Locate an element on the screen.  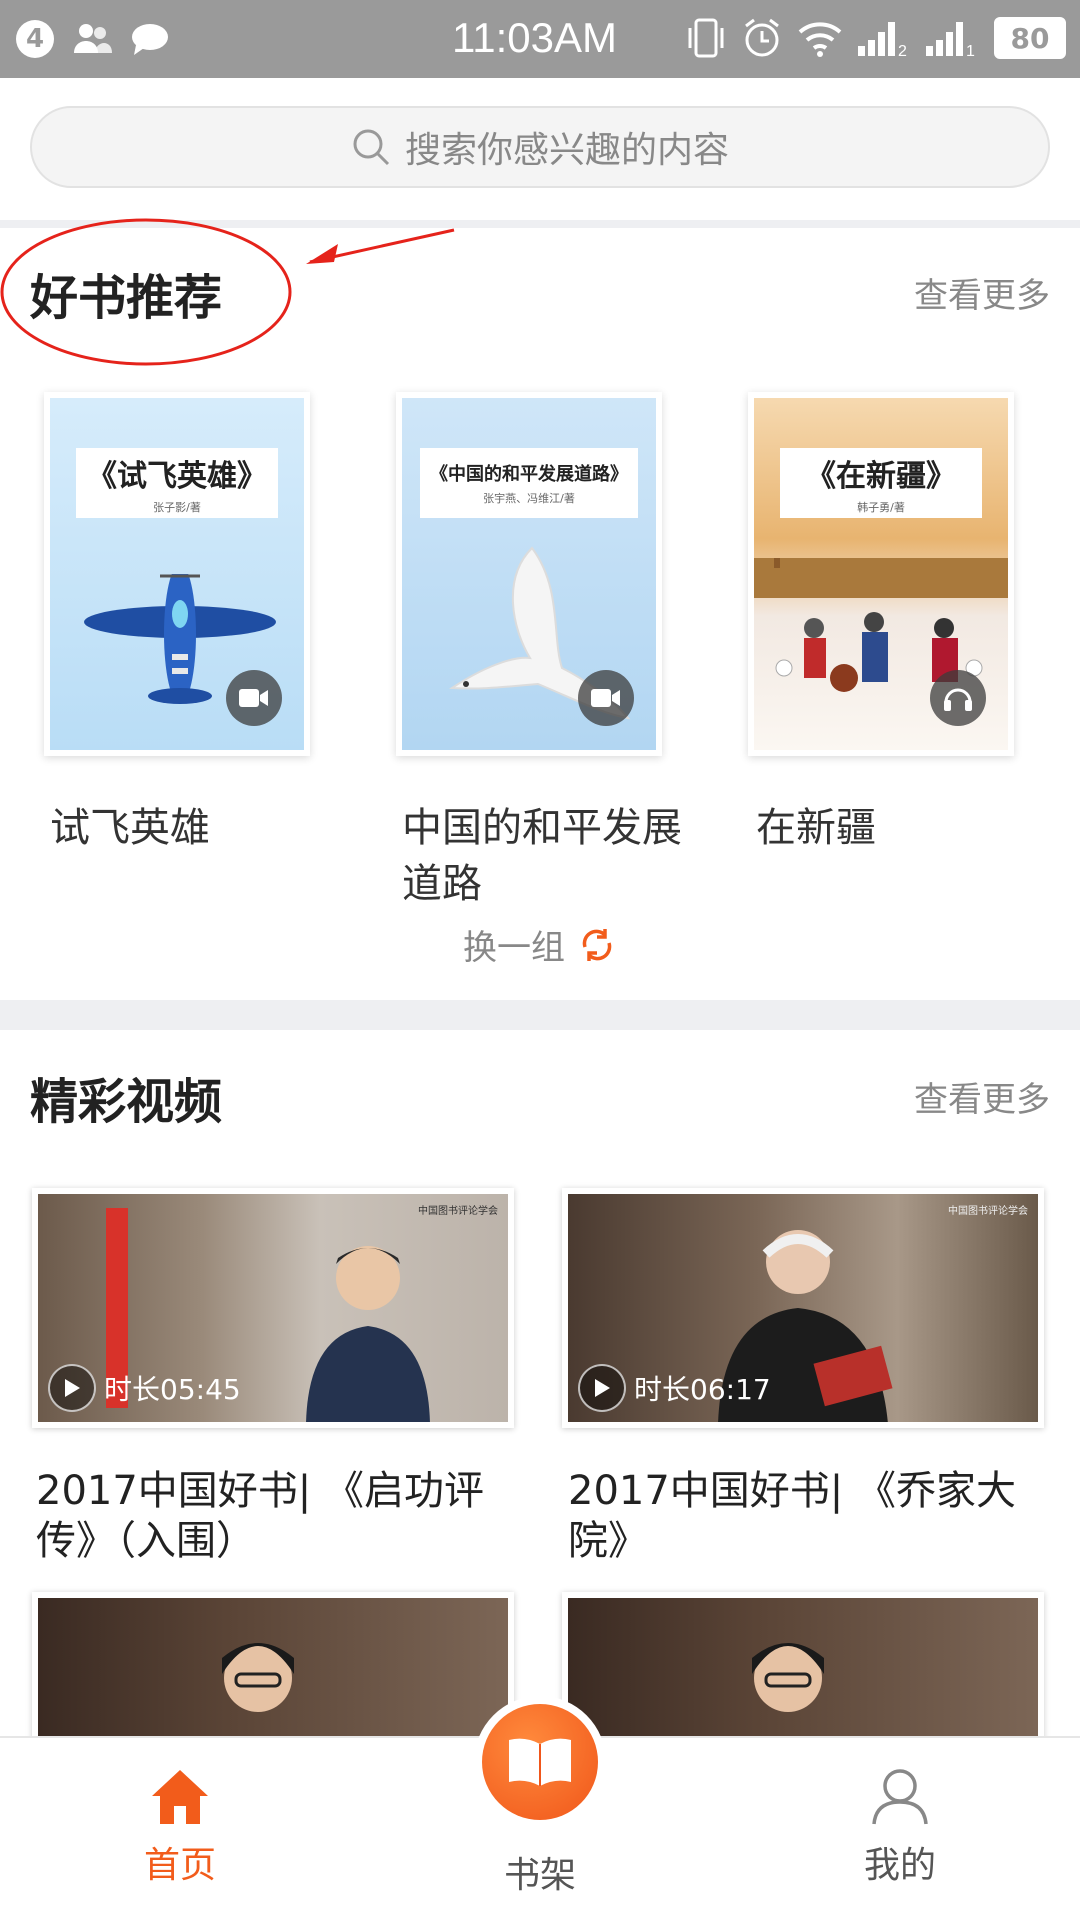
book-icon is located at coordinates (540, 1762).